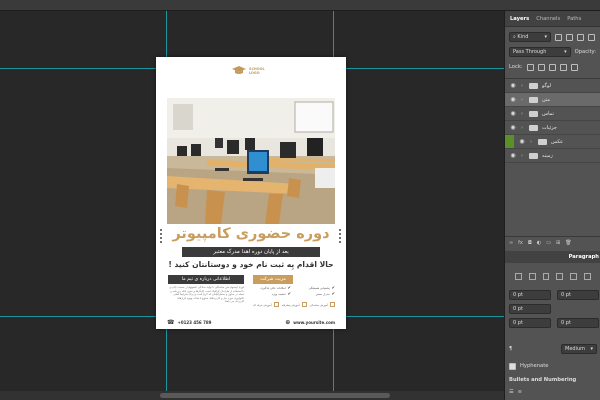 The height and width of the screenshot is (400, 600). What do you see at coordinates (510, 349) in the screenshot?
I see `ltr-direction-icon: ¶` at bounding box center [510, 349].